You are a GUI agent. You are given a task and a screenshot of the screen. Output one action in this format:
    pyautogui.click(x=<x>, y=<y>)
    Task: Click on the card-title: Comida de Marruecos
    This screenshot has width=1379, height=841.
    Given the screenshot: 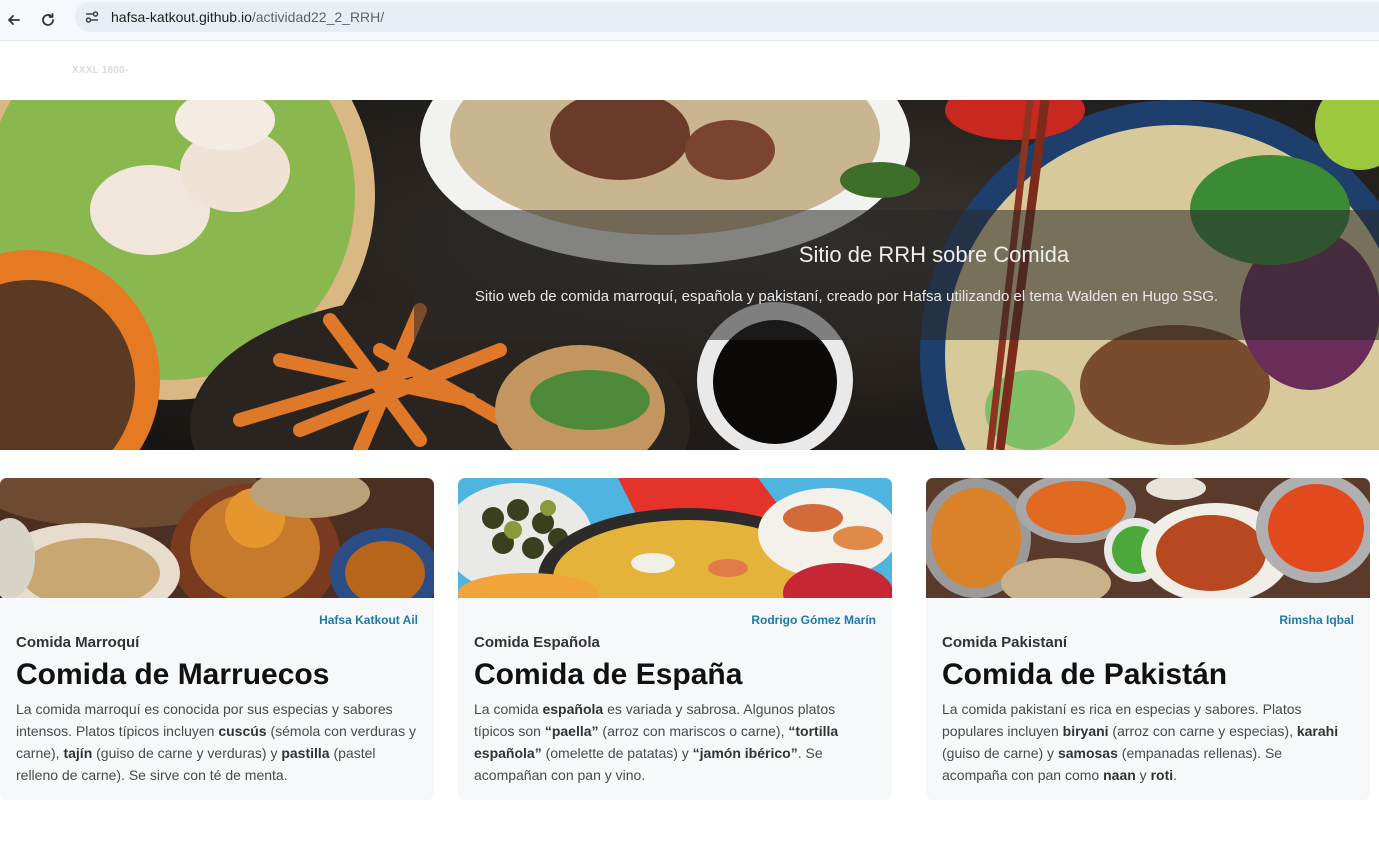 What is the action you would take?
    pyautogui.click(x=172, y=675)
    